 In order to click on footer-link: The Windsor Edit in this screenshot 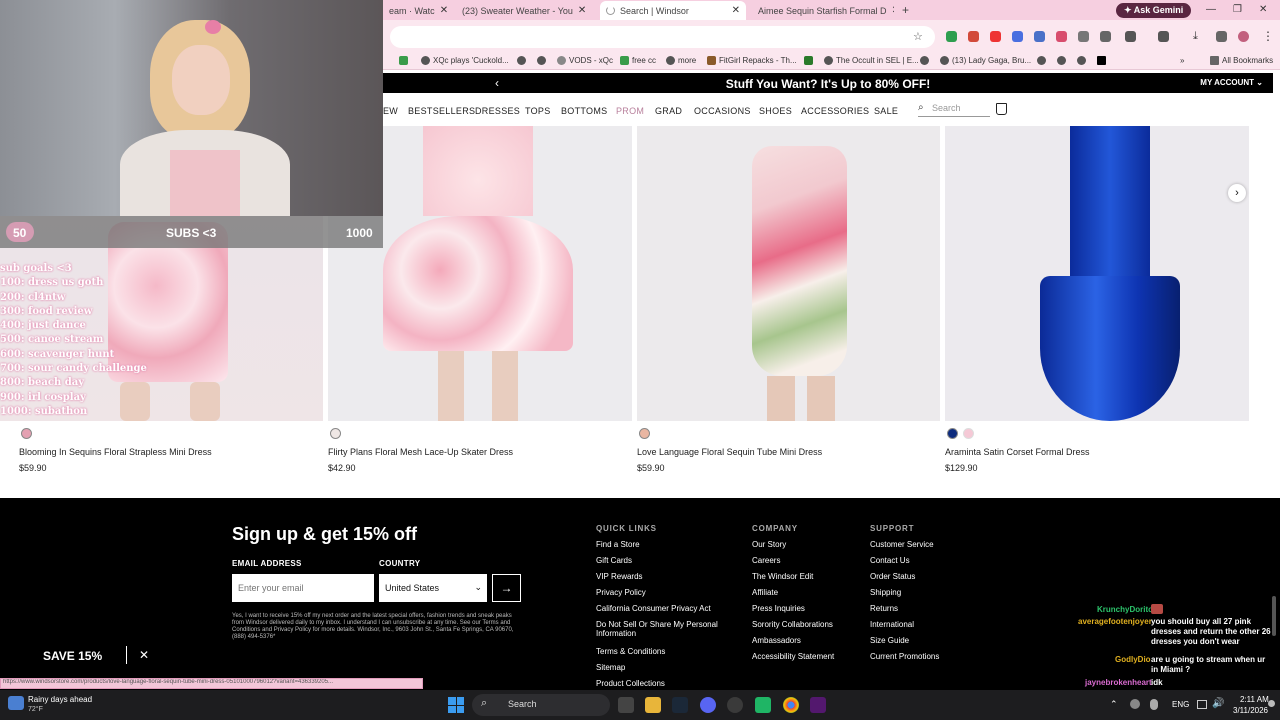, I will do `click(782, 576)`.